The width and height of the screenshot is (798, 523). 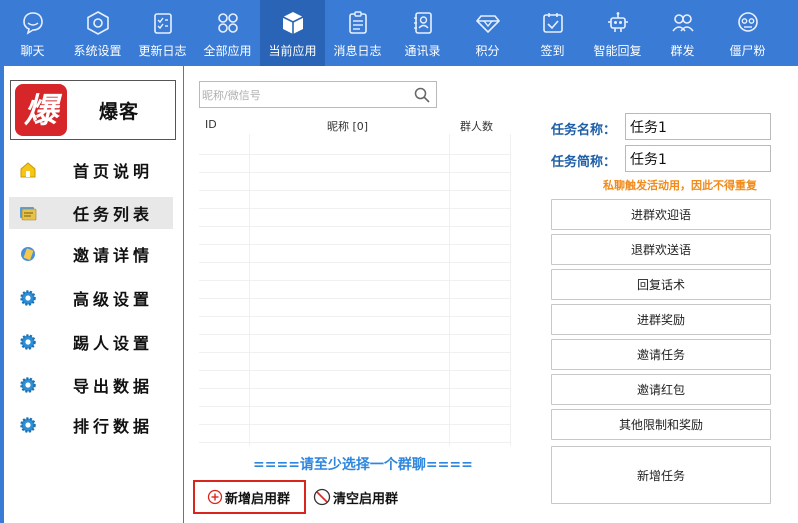 I want to click on top-tab-update-log: 更新日志, so click(x=162, y=33).